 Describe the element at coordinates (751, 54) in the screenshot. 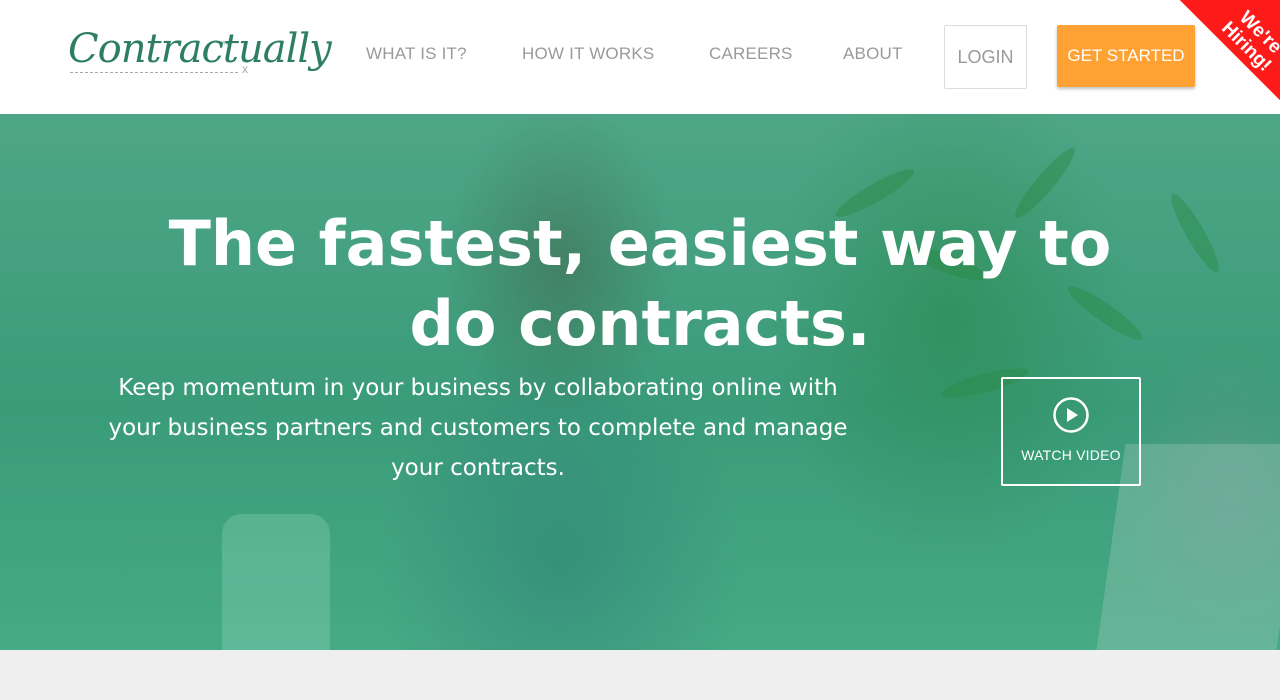

I see `nav-careers: CAREERS` at that location.